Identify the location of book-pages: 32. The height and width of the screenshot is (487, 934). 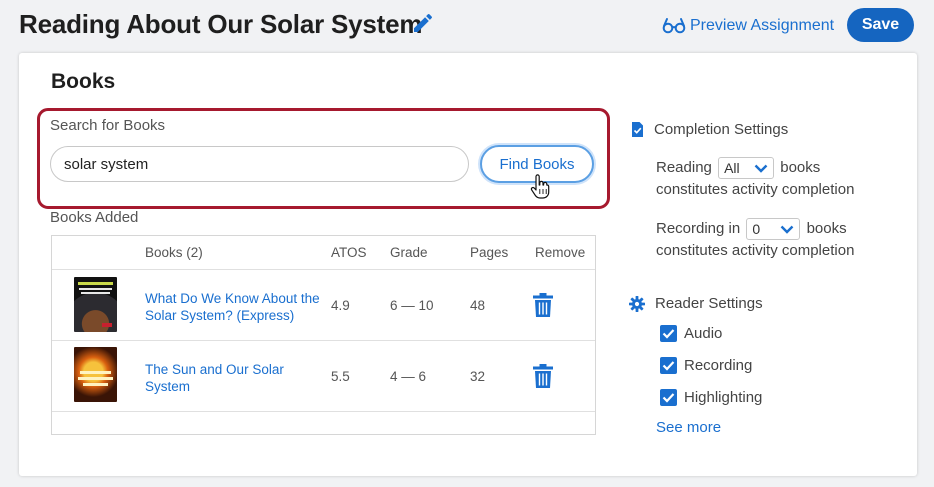
(478, 376).